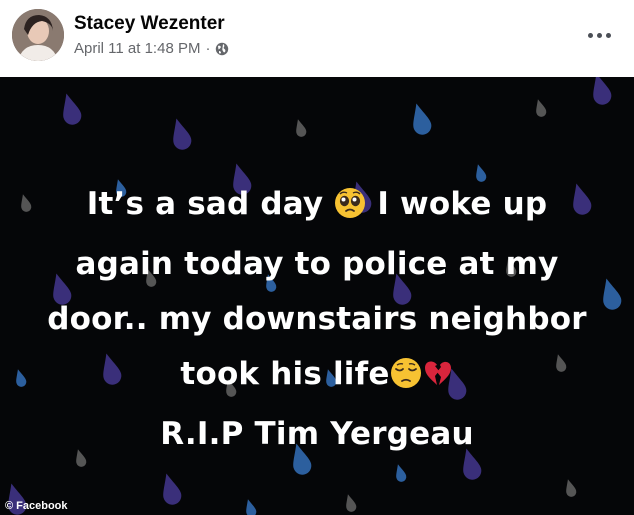 The height and width of the screenshot is (515, 634). I want to click on post-meta: April 11 at 1:48 PM ·, so click(151, 48).